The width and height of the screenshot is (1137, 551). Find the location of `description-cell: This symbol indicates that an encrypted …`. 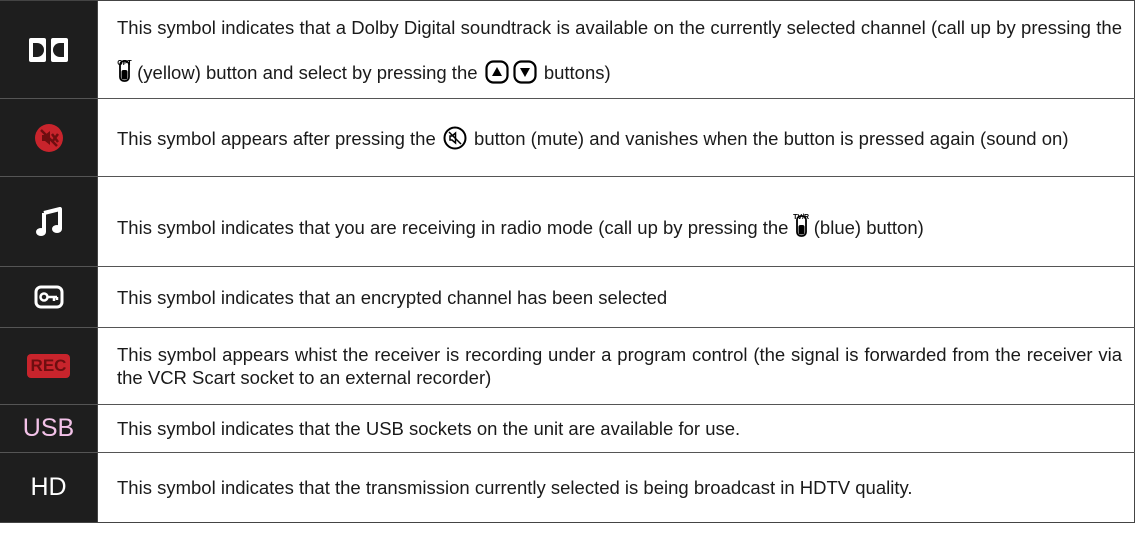

description-cell: This symbol indicates that an encrypted … is located at coordinates (616, 297).